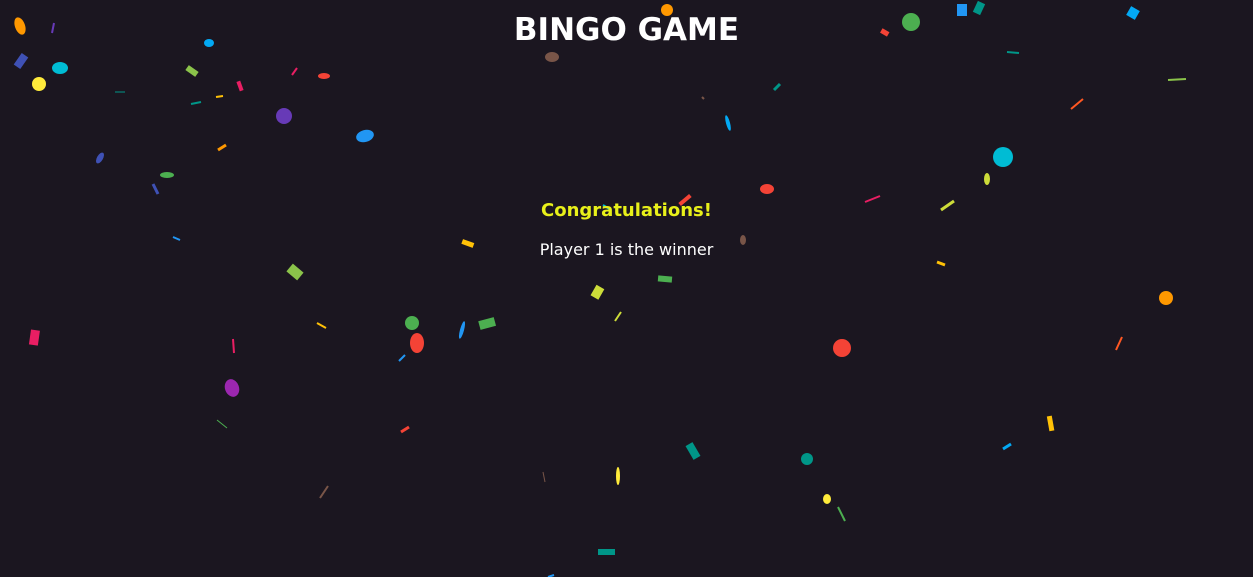 Image resolution: width=1253 pixels, height=577 pixels. Describe the element at coordinates (626, 30) in the screenshot. I see `page-title: BINGO GAME` at that location.